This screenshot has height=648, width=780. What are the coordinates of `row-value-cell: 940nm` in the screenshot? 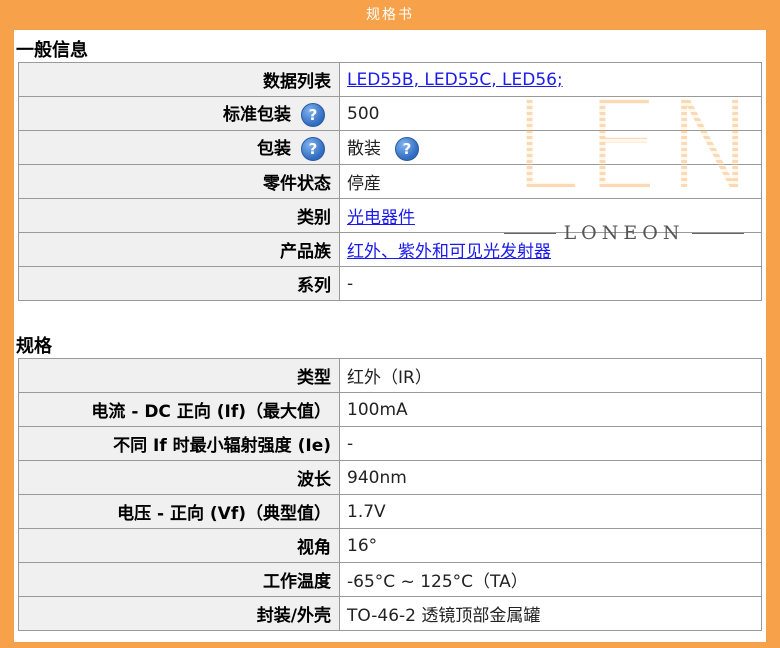 It's located at (550, 477).